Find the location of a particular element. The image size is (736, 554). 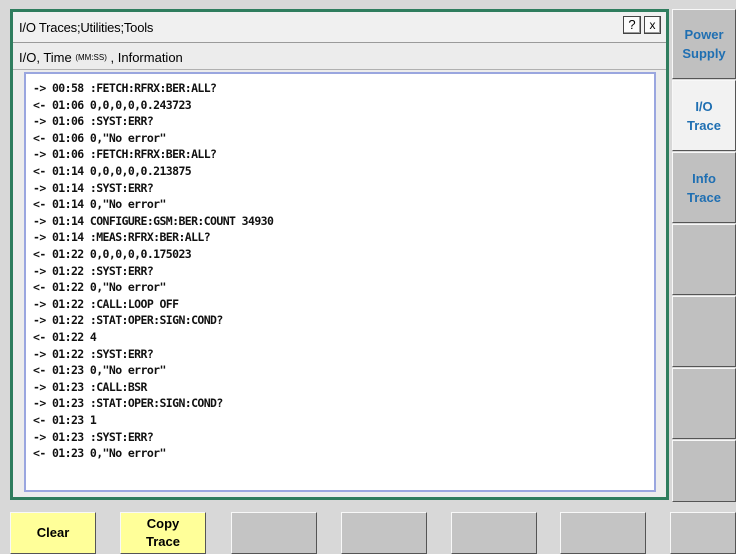

column-header-text: I/O, Time (MM:SS) , Information is located at coordinates (101, 57).